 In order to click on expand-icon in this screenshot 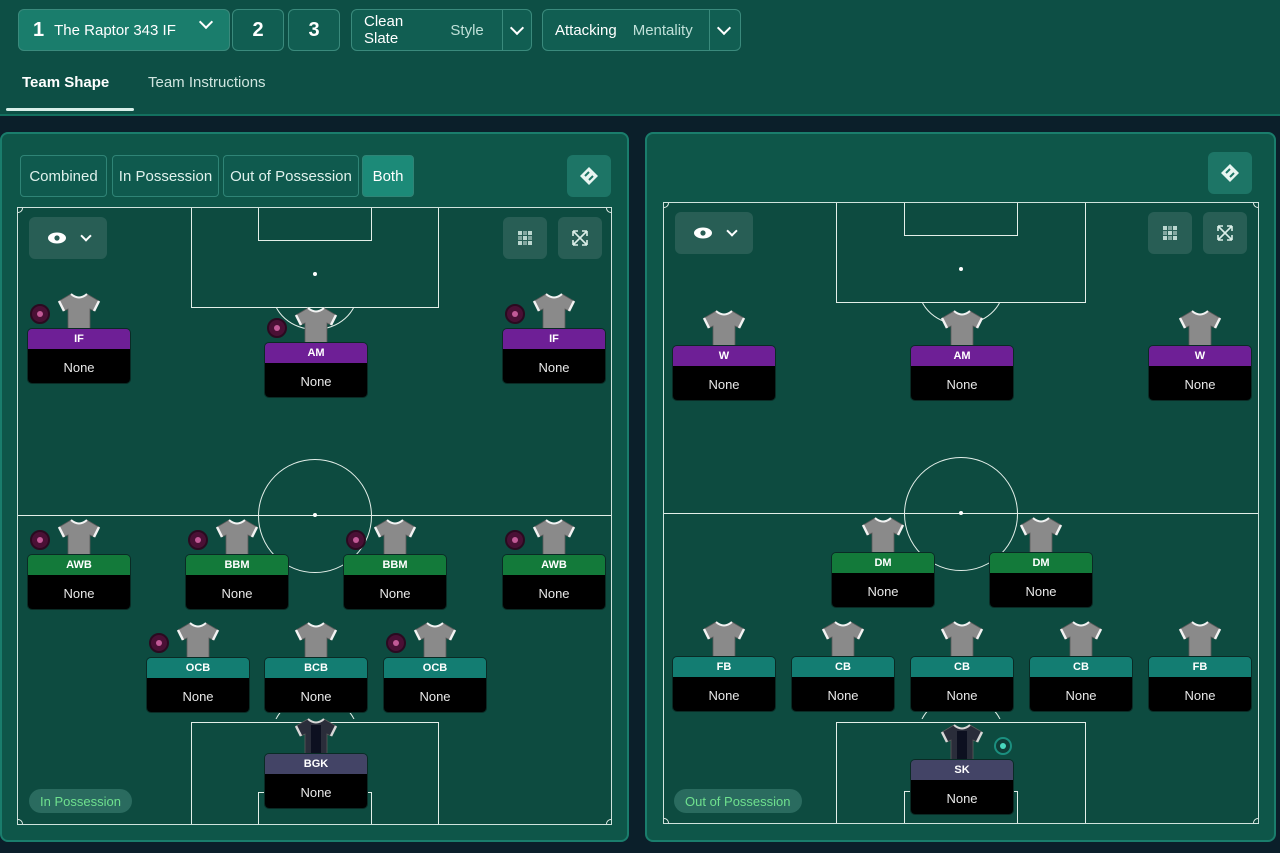, I will do `click(1225, 233)`.